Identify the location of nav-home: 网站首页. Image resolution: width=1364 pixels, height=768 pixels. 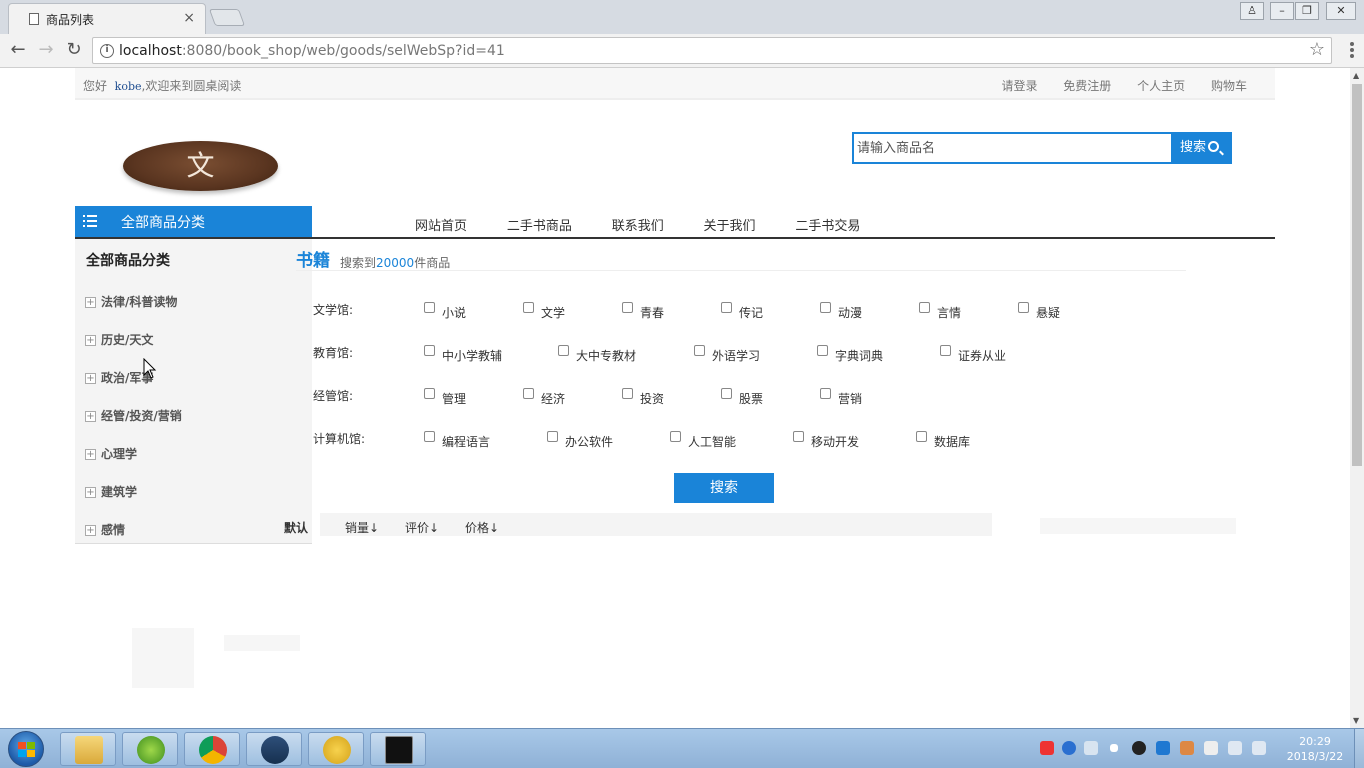
(441, 226).